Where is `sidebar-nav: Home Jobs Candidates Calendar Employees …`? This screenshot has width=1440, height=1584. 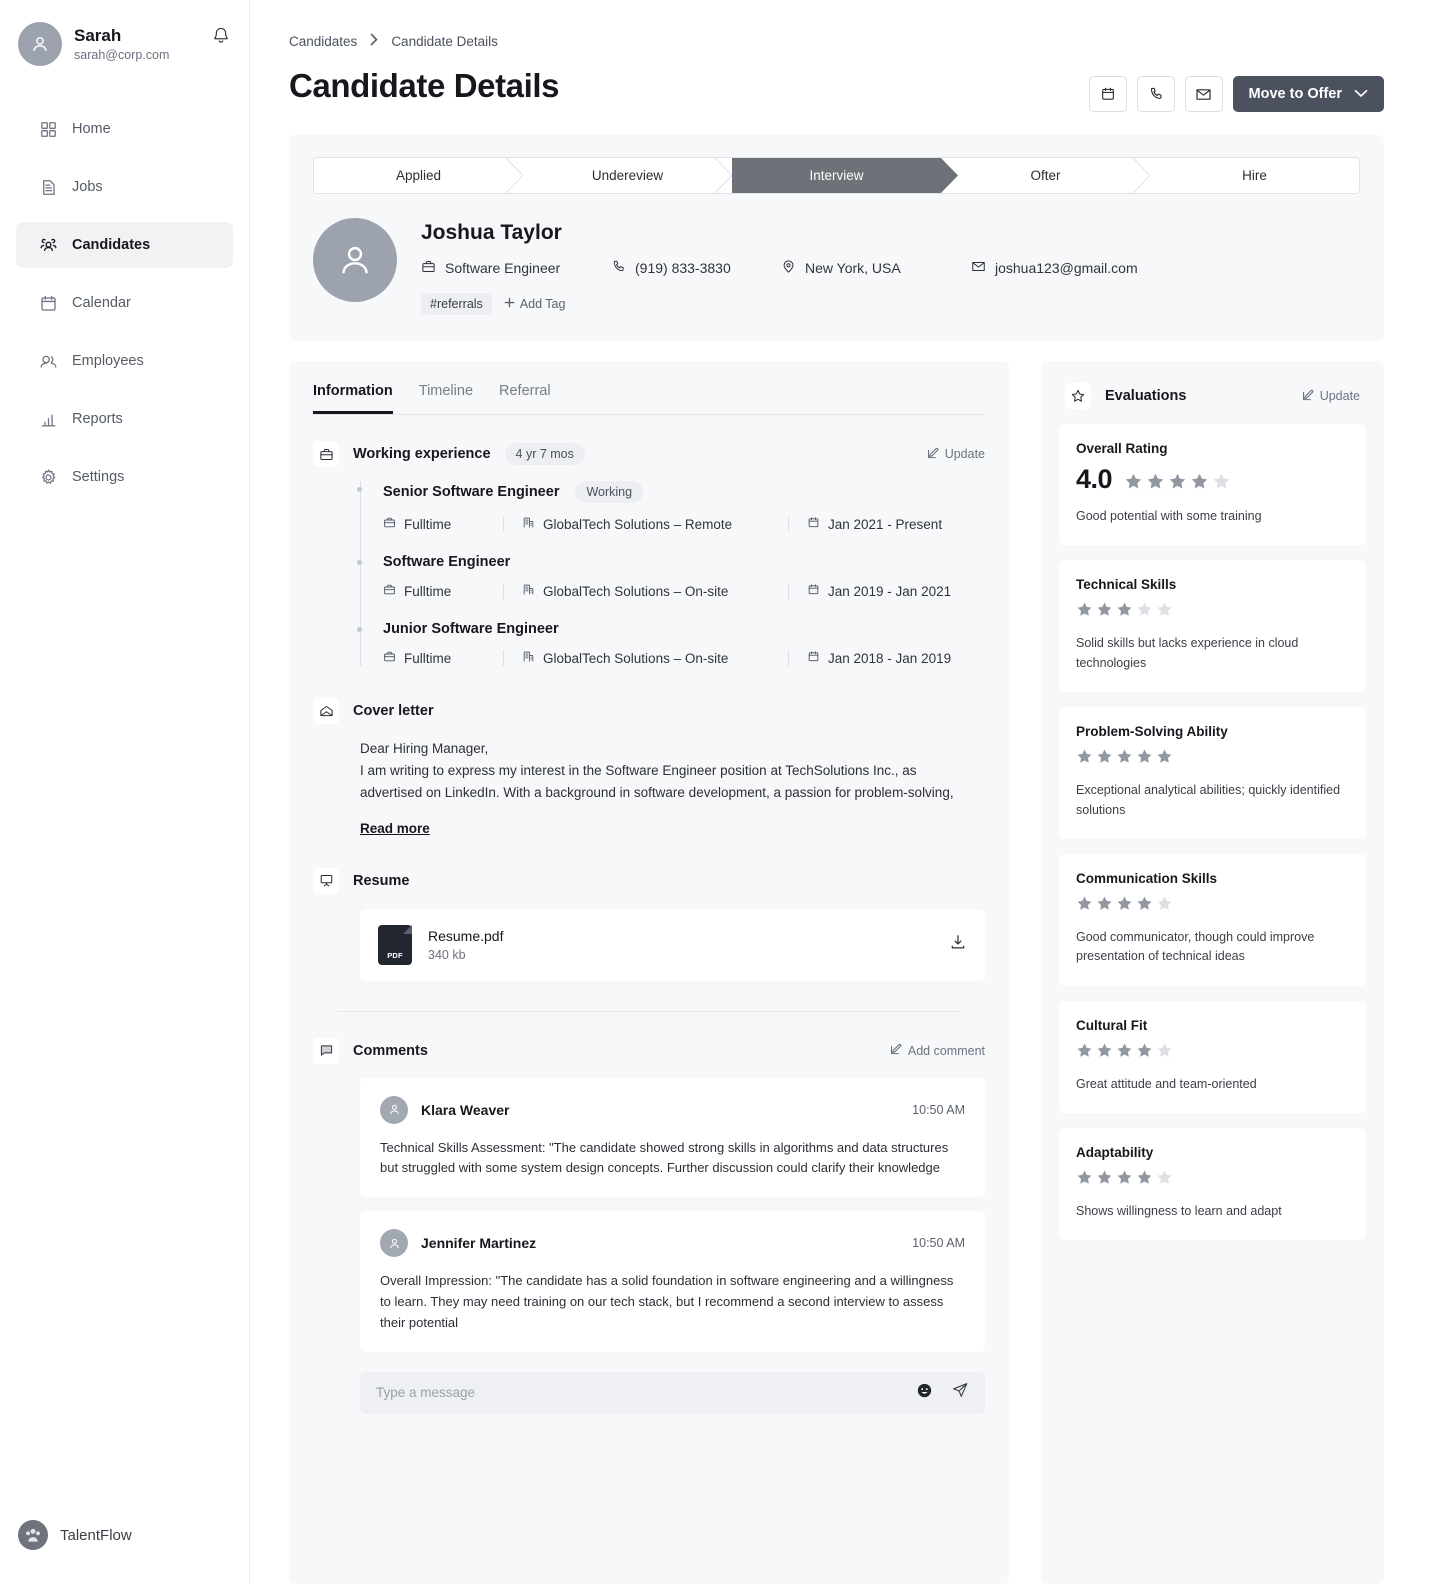 sidebar-nav: Home Jobs Candidates Calendar Employees … is located at coordinates (124, 303).